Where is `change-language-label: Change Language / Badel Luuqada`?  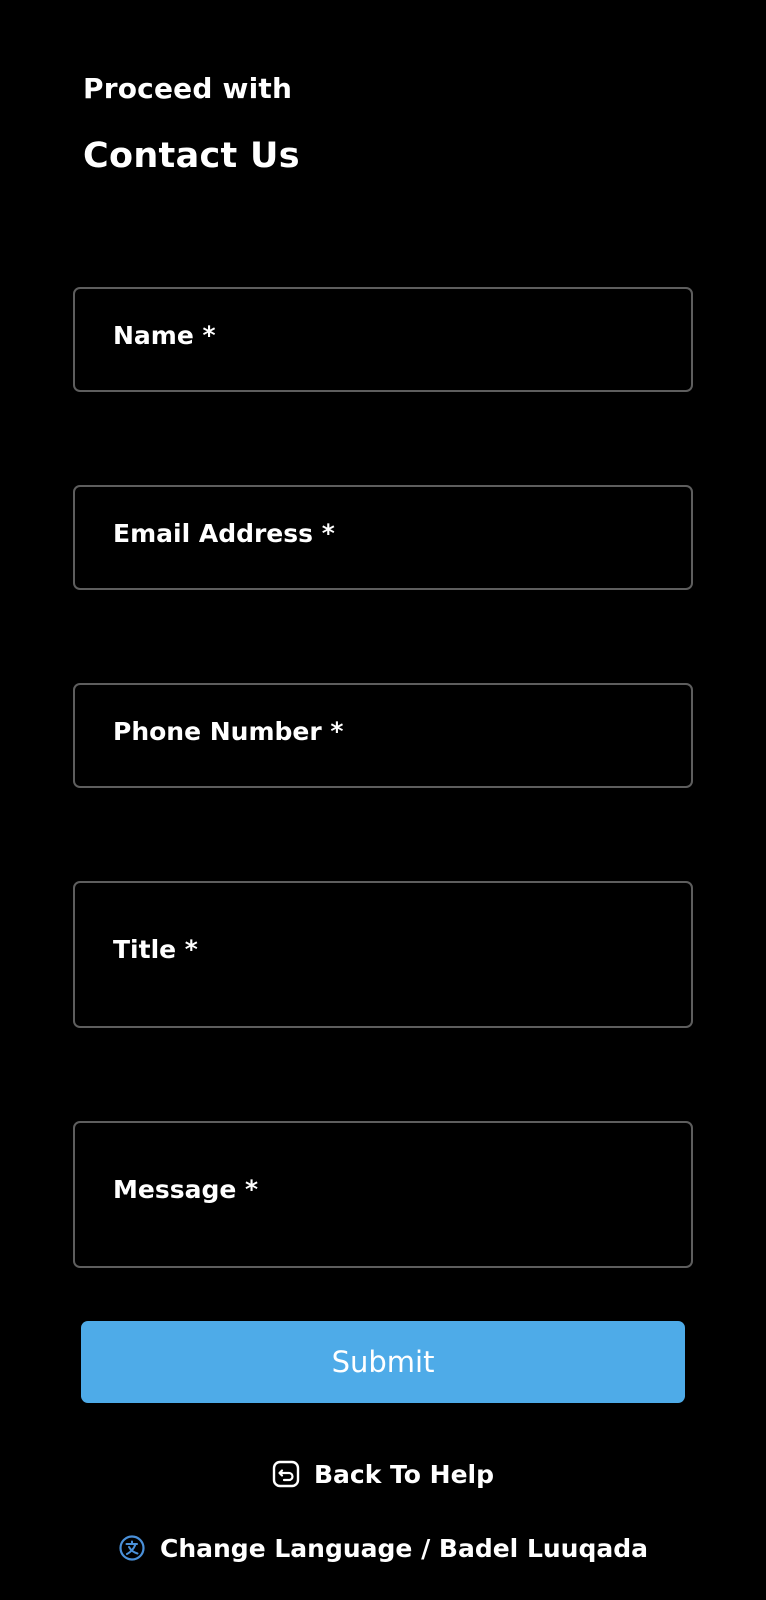
change-language-label: Change Language / Badel Luuqada is located at coordinates (404, 1548).